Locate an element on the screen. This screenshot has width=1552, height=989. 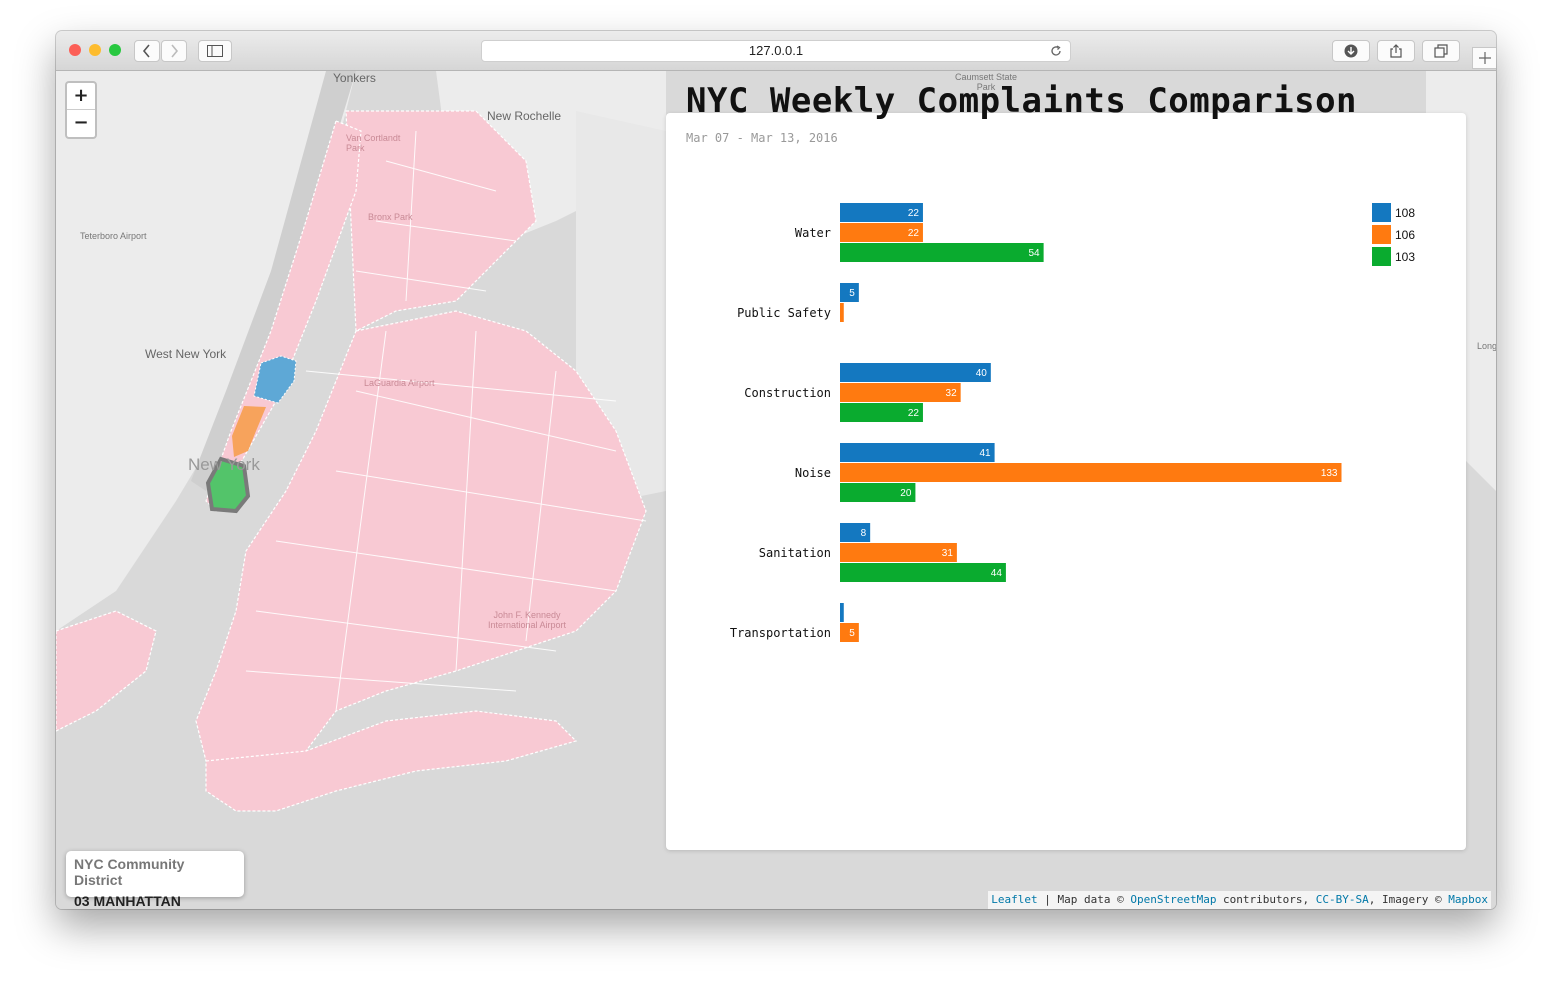
close-window-button is located at coordinates (75, 50).